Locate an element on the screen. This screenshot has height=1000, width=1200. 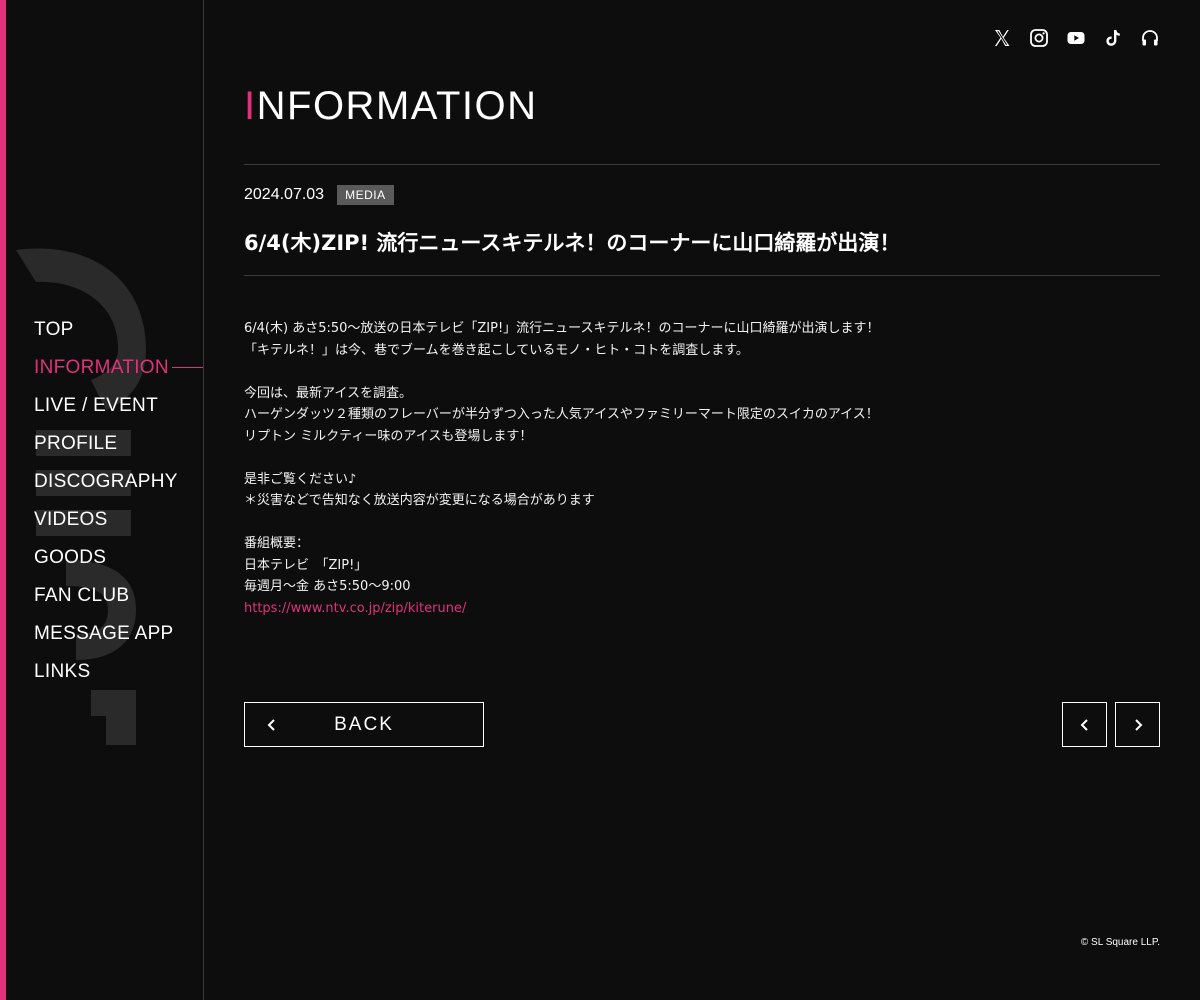
body-line: リプトン ミルクティー味のアイスも登場します！ is located at coordinates (388, 436).